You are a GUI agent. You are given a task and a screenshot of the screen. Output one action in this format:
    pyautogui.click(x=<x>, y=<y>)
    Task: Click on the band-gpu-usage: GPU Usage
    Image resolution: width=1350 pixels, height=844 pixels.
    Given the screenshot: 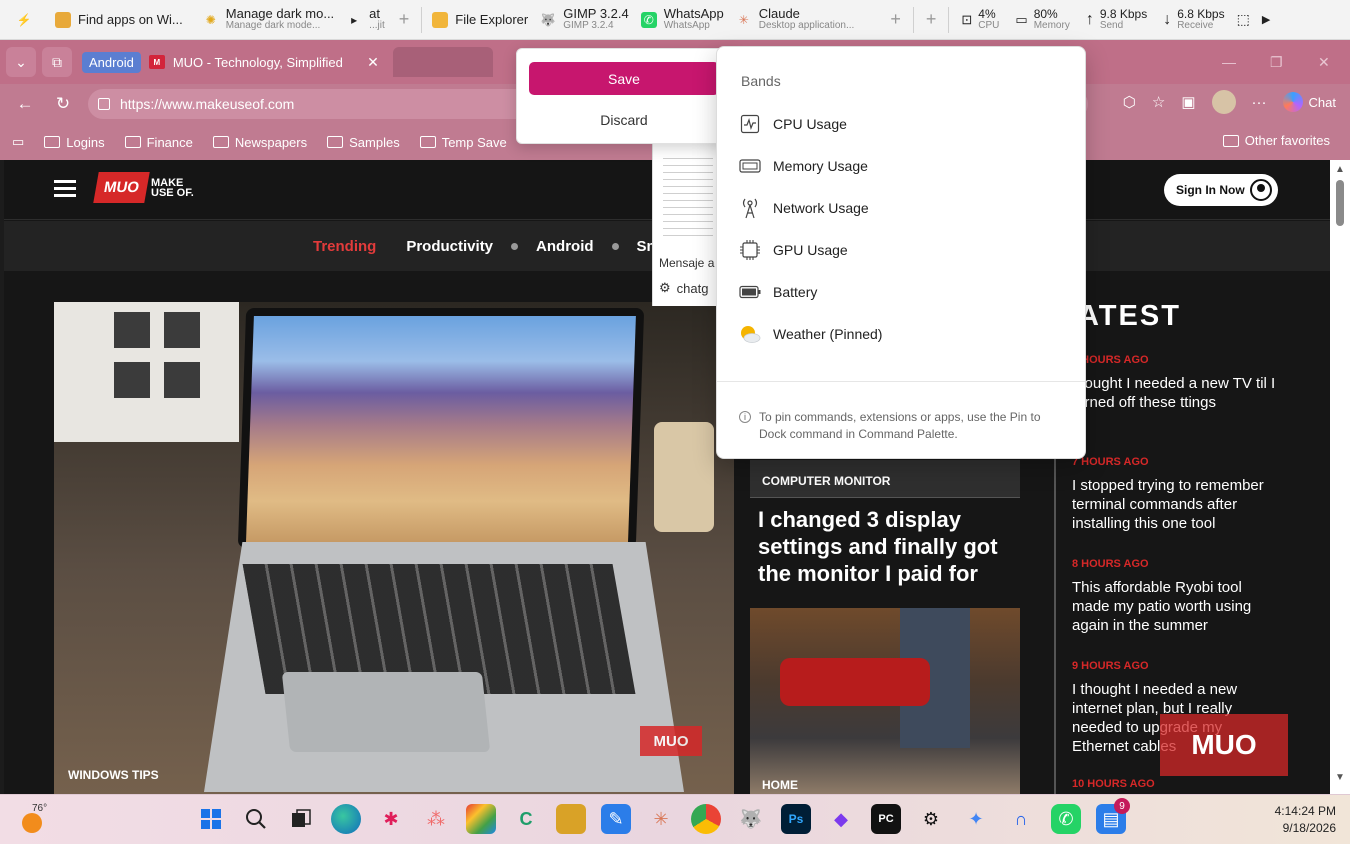 What is the action you would take?
    pyautogui.click(x=793, y=250)
    